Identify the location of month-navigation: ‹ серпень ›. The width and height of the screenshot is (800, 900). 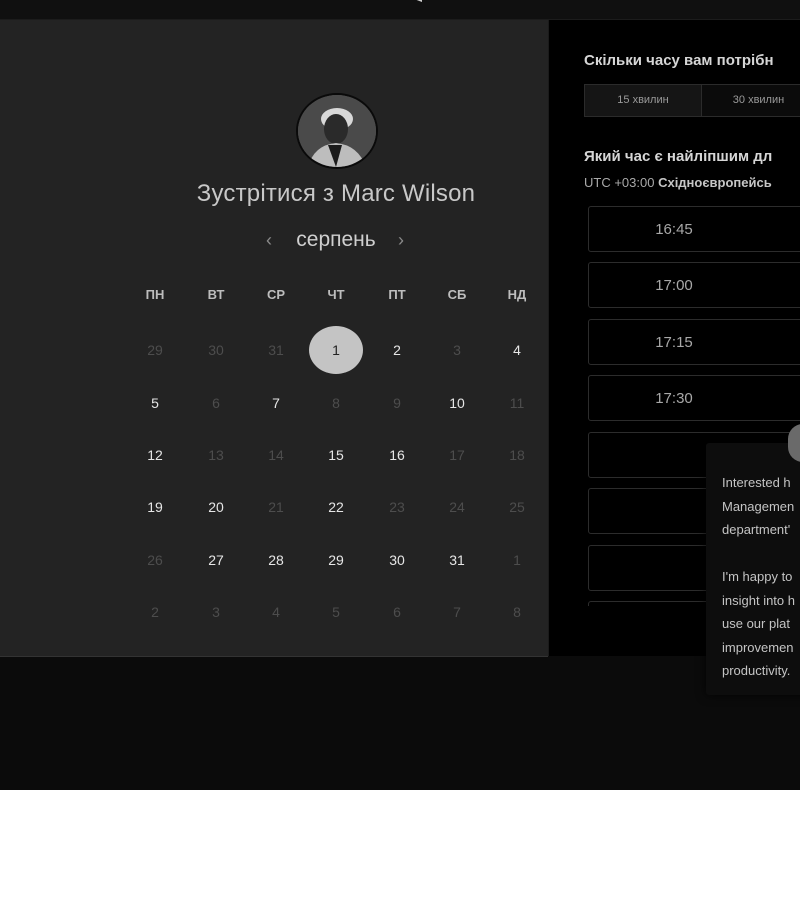
(337, 242).